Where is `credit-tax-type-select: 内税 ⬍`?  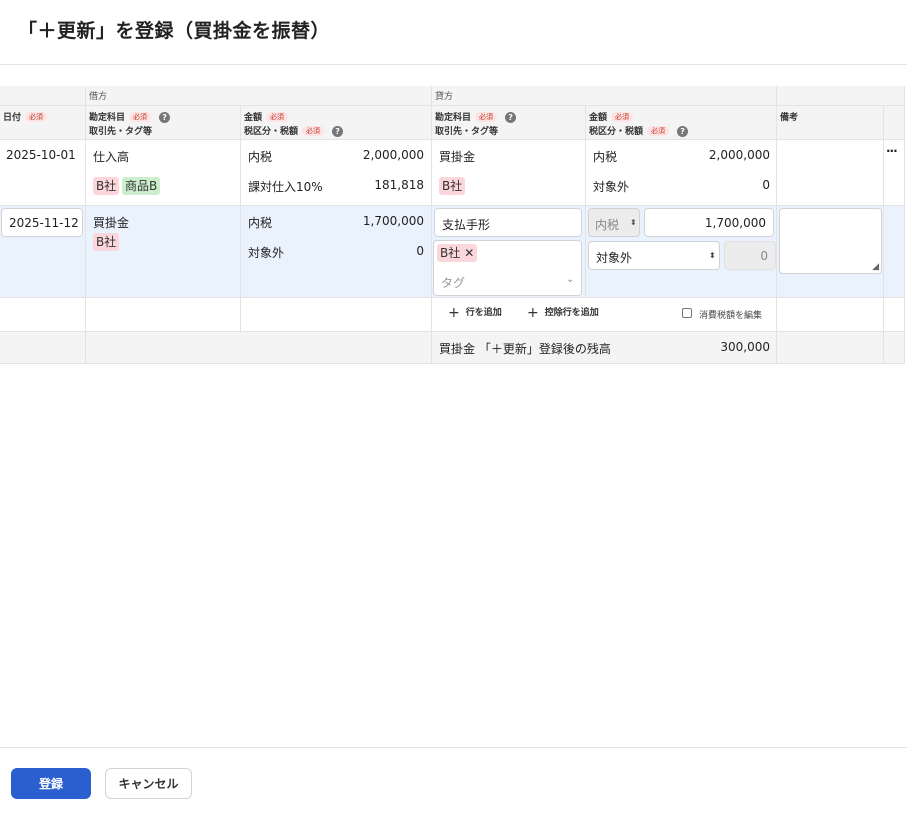
credit-tax-type-select: 内税 ⬍ is located at coordinates (614, 222).